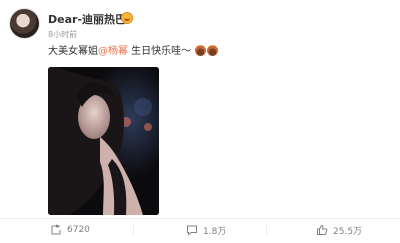 The width and height of the screenshot is (400, 243). I want to click on post-text-main: 大美女幂姐, so click(73, 51).